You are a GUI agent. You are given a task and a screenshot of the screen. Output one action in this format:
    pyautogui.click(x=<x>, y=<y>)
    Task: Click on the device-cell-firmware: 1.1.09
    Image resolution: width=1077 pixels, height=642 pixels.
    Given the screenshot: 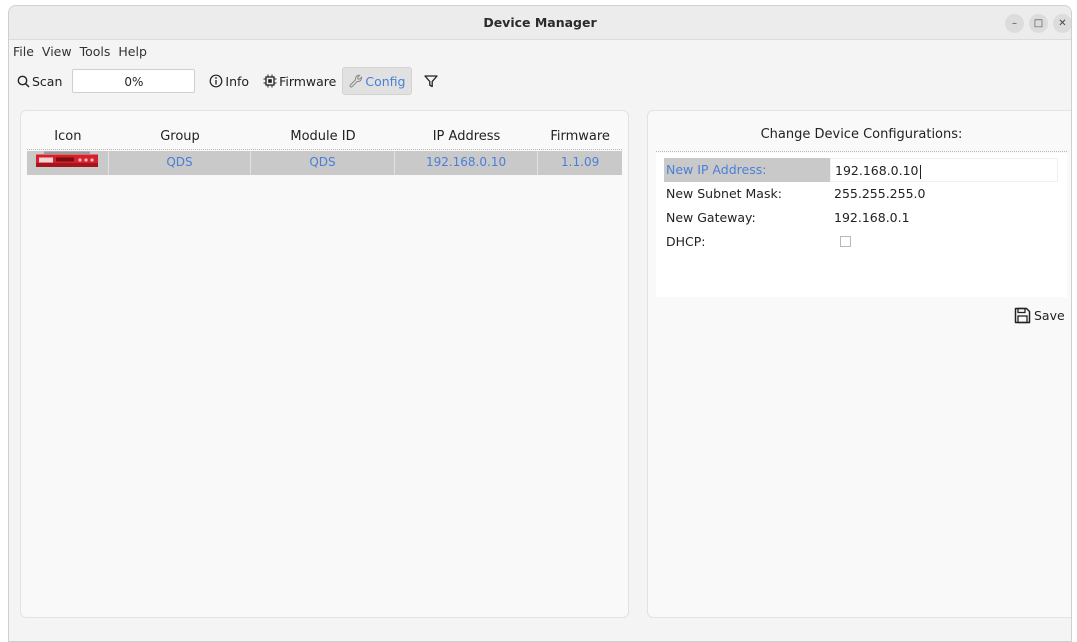 What is the action you would take?
    pyautogui.click(x=580, y=162)
    